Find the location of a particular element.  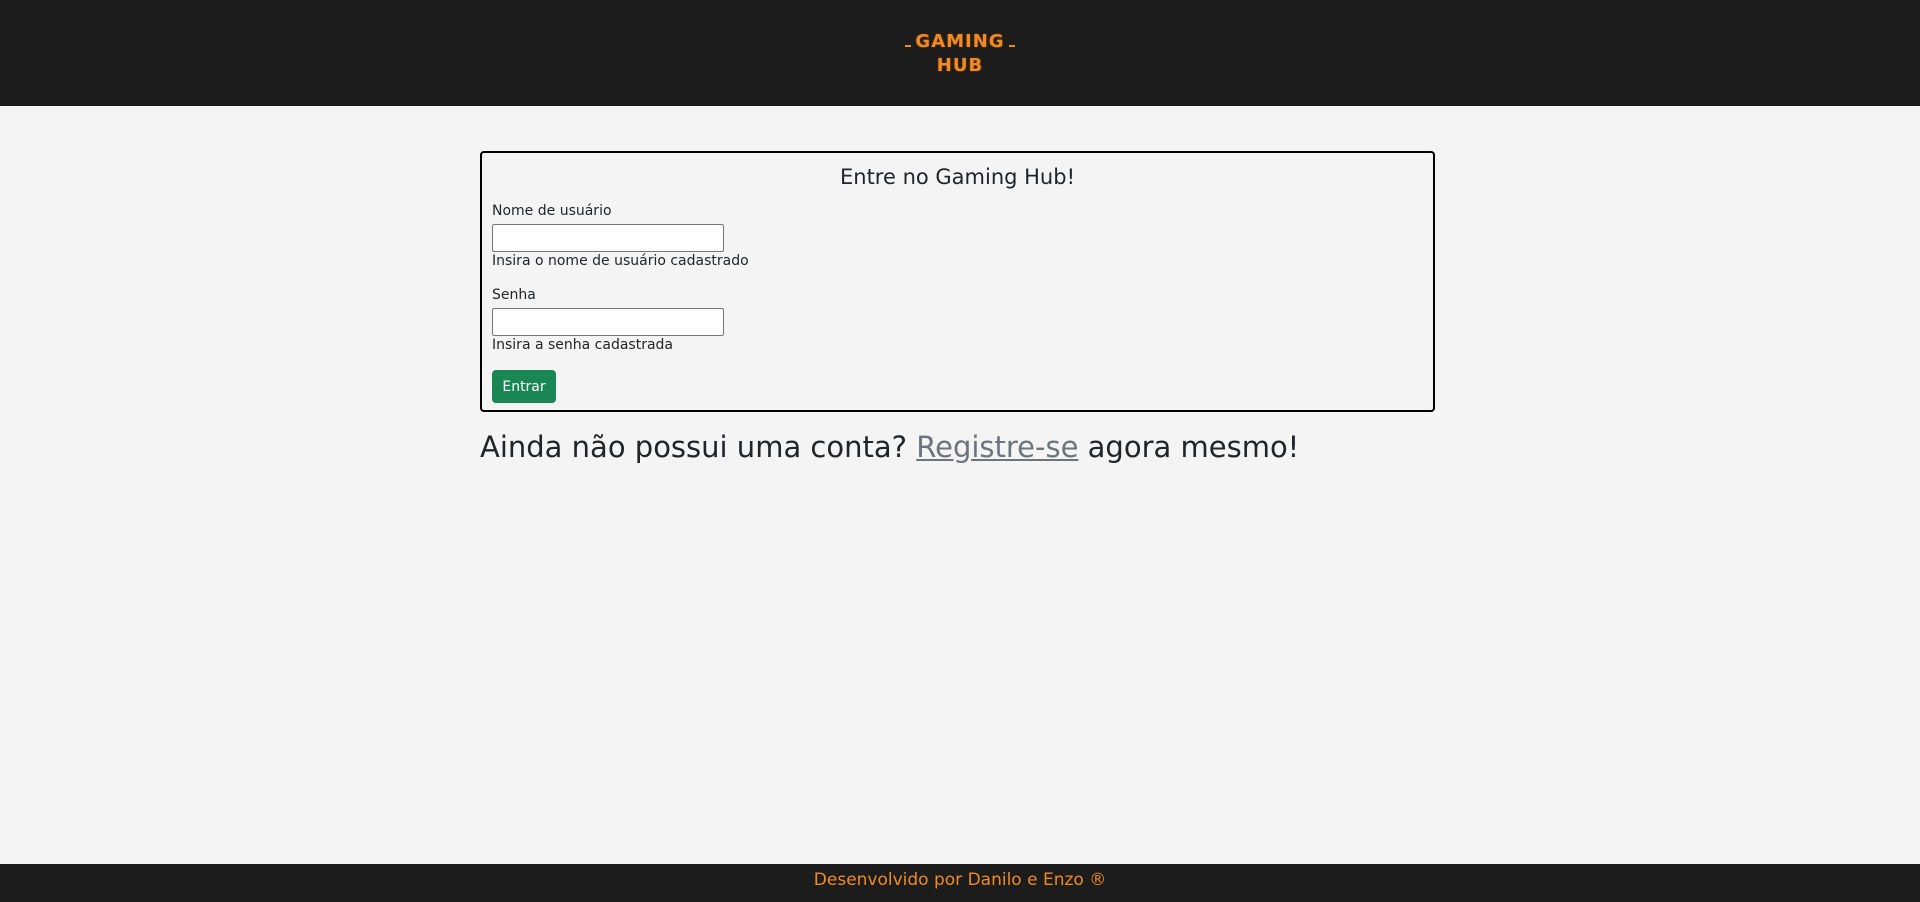

gaming-hub-logo: GAMING HUB is located at coordinates (960, 54).